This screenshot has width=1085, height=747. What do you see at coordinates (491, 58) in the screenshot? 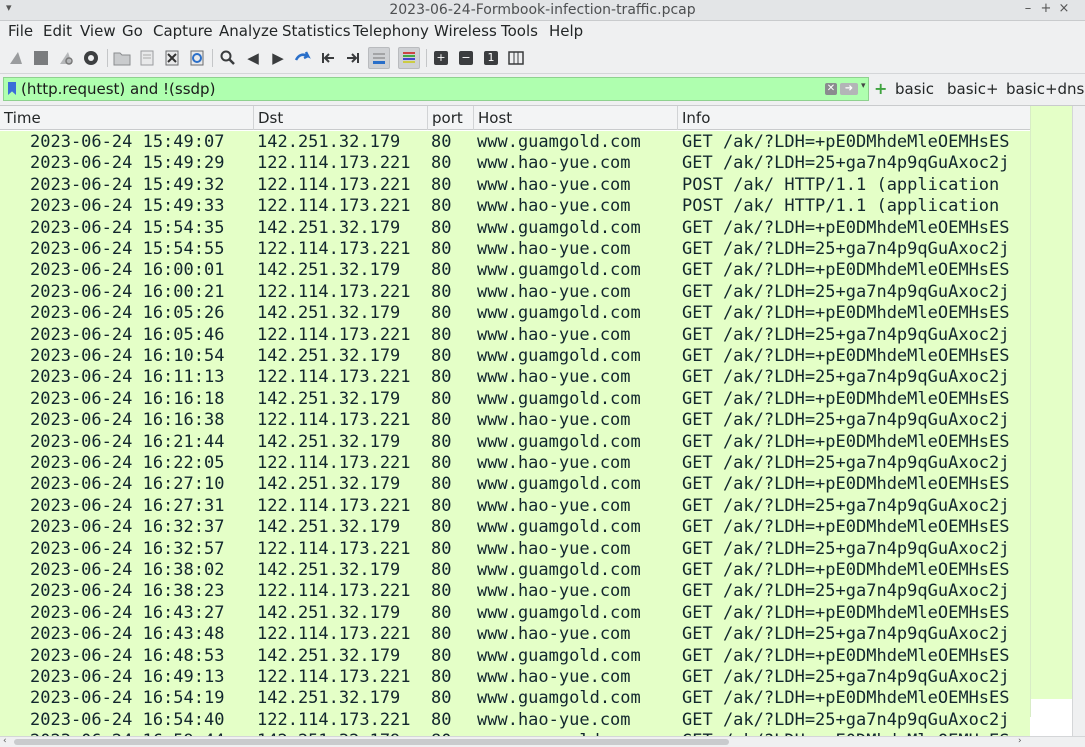
I see `normal-size-icon: 1` at bounding box center [491, 58].